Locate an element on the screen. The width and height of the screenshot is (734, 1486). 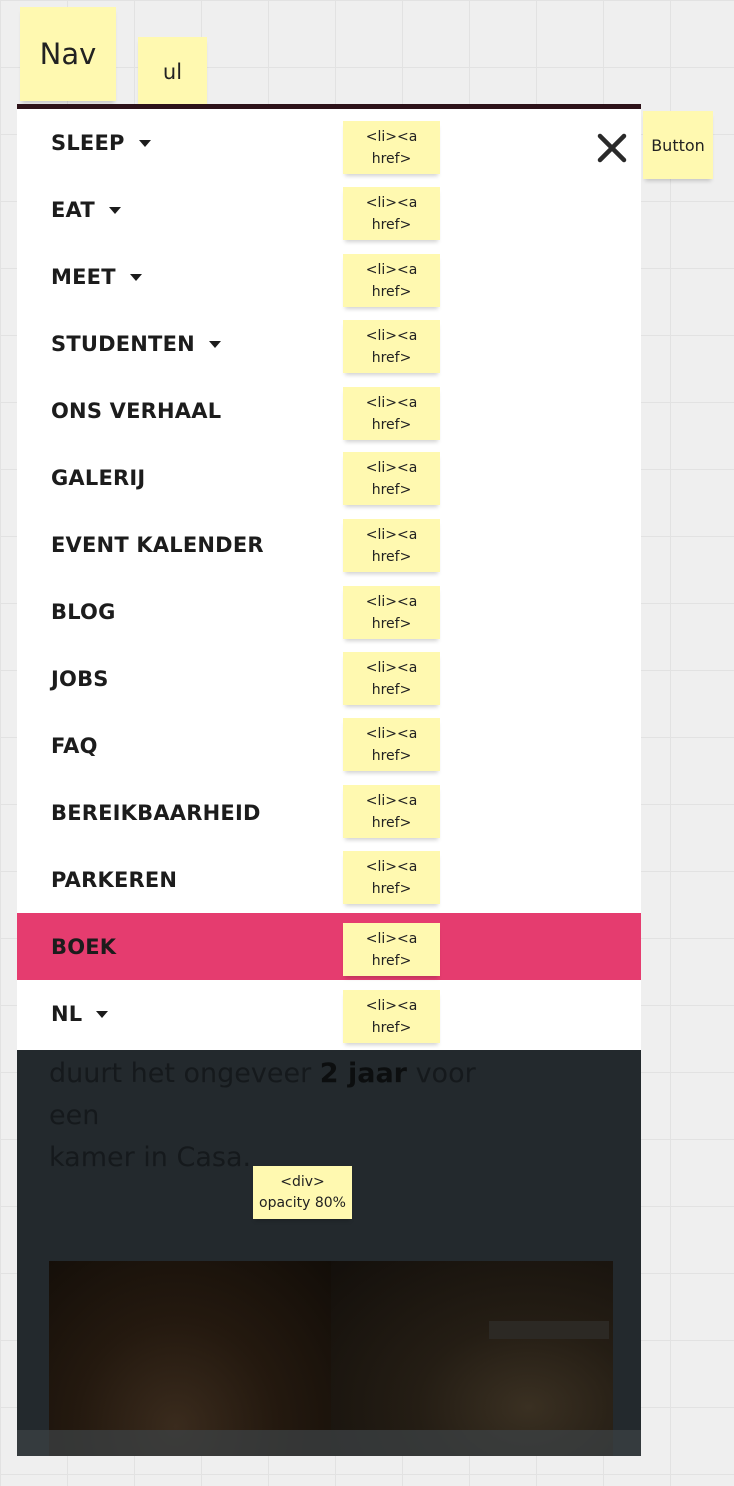
nav-sticky-note: Nav is located at coordinates (68, 54).